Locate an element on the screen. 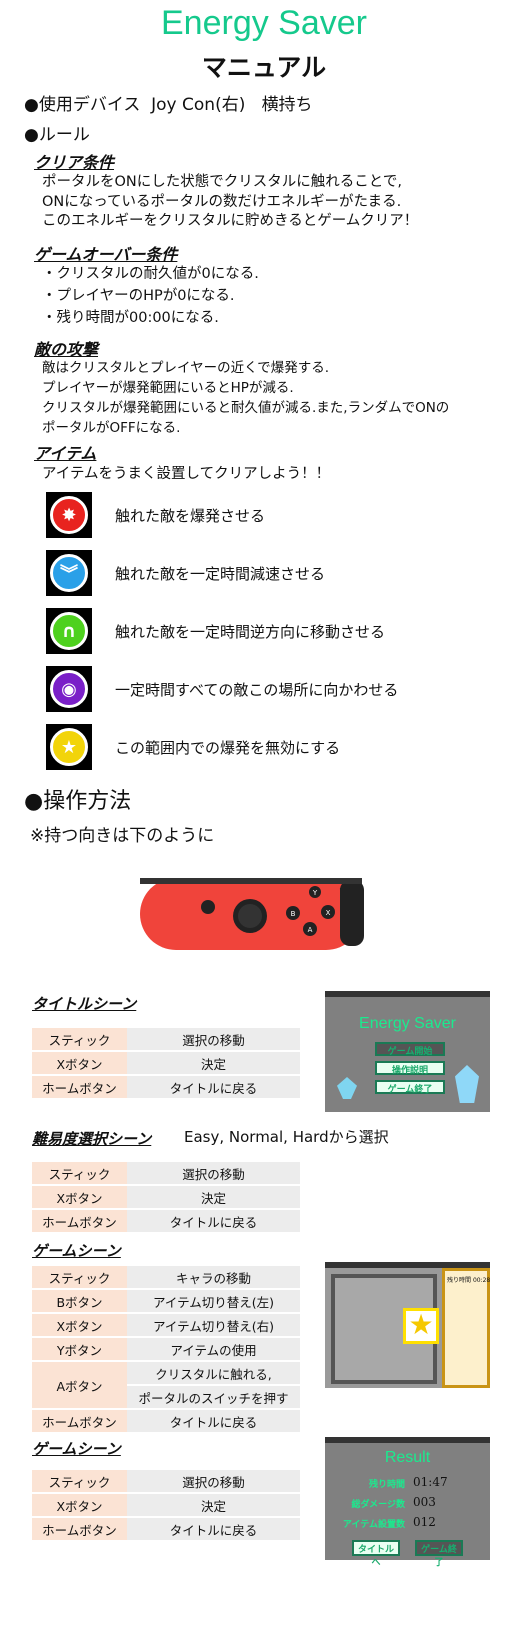  result-value: 01:47 is located at coordinates (430, 1482).